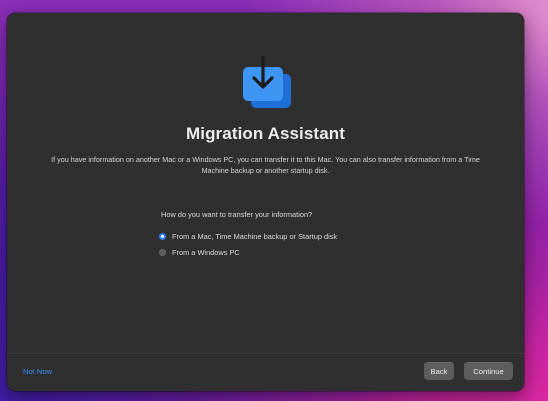  What do you see at coordinates (265, 353) in the screenshot?
I see `footer-divider` at bounding box center [265, 353].